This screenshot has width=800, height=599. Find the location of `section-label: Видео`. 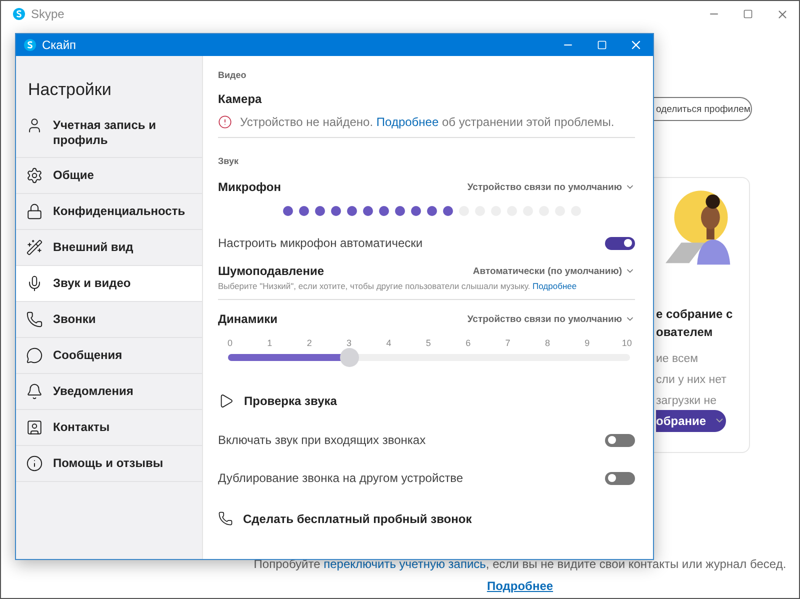

section-label: Видео is located at coordinates (233, 75).